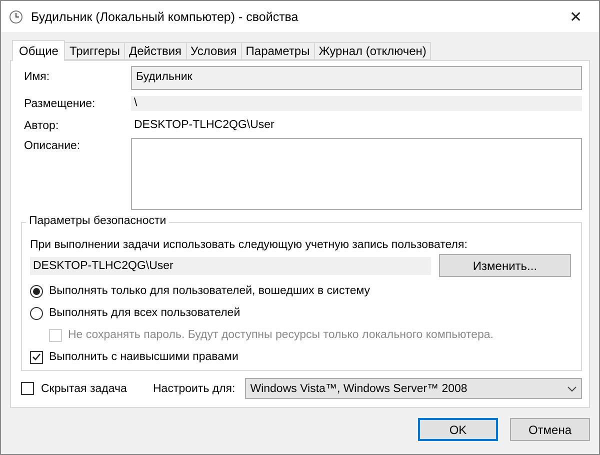 The width and height of the screenshot is (600, 455). I want to click on tab: Общие, so click(39, 50).